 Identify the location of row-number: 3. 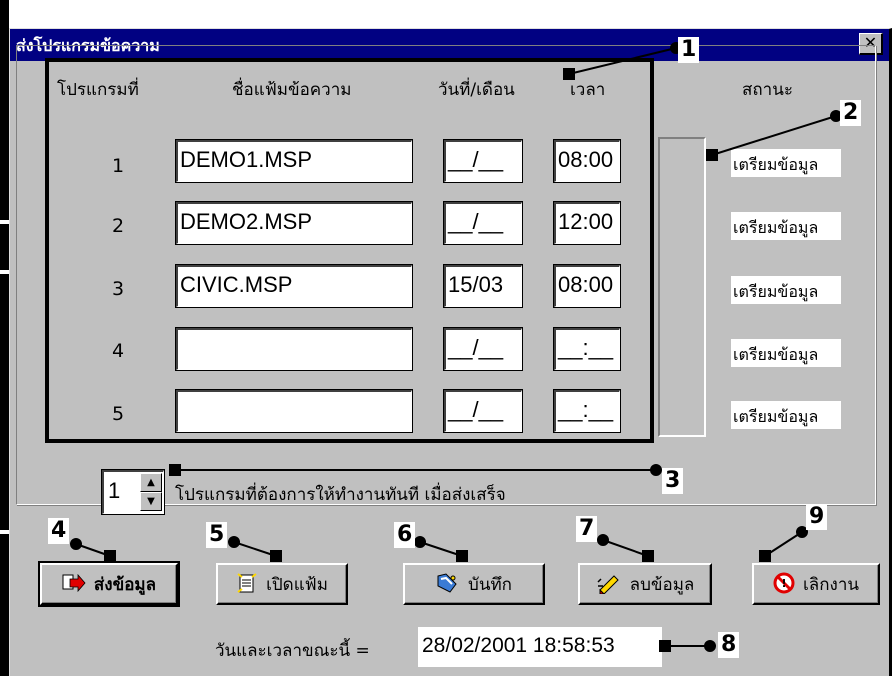
(118, 289).